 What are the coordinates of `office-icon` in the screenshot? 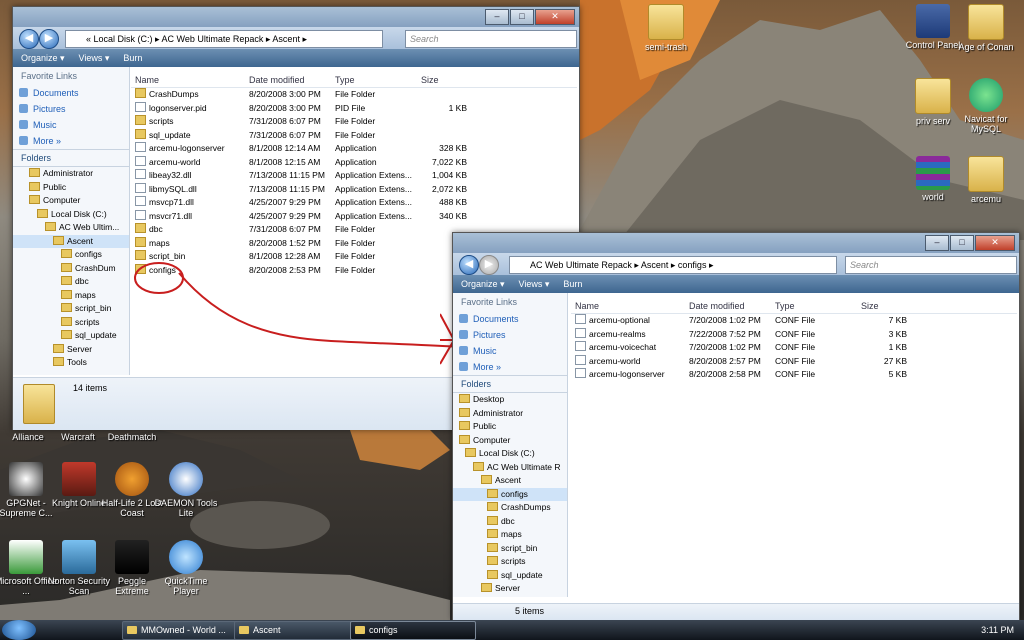 It's located at (26, 557).